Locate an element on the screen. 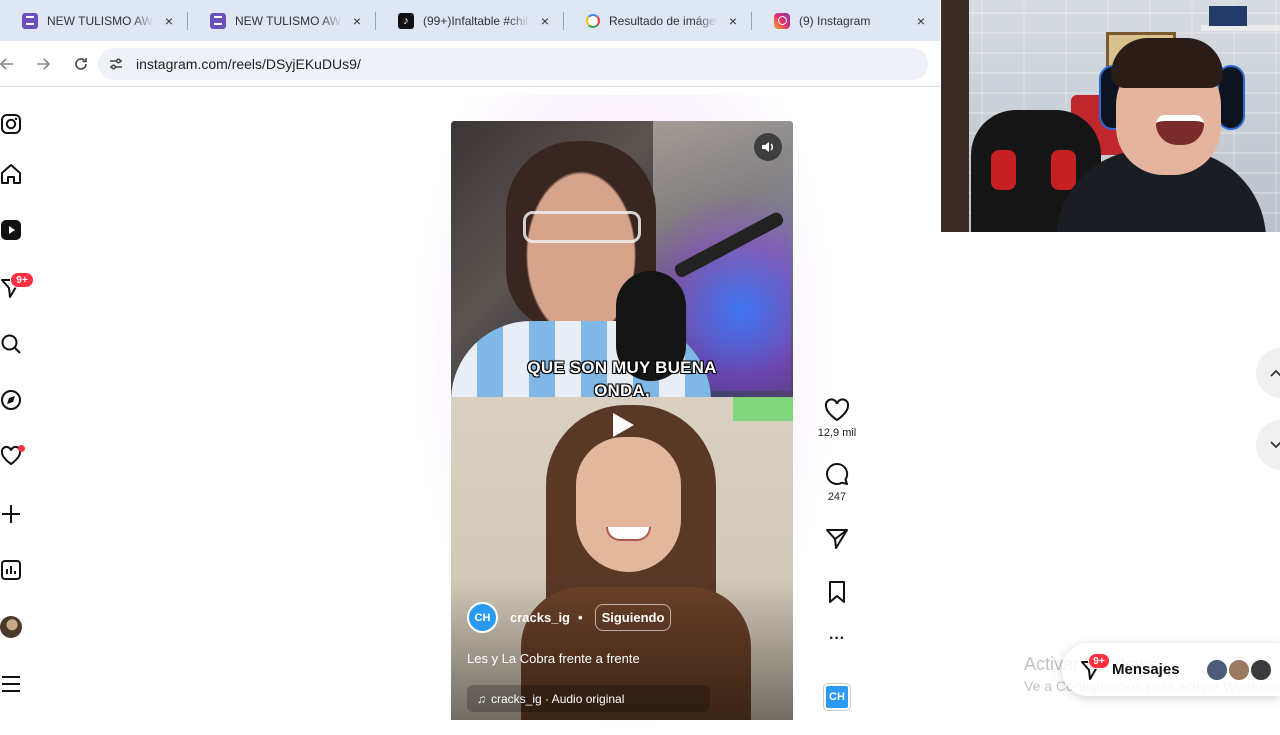 The height and width of the screenshot is (735, 1280). previous-reel-button is located at coordinates (1268, 373).